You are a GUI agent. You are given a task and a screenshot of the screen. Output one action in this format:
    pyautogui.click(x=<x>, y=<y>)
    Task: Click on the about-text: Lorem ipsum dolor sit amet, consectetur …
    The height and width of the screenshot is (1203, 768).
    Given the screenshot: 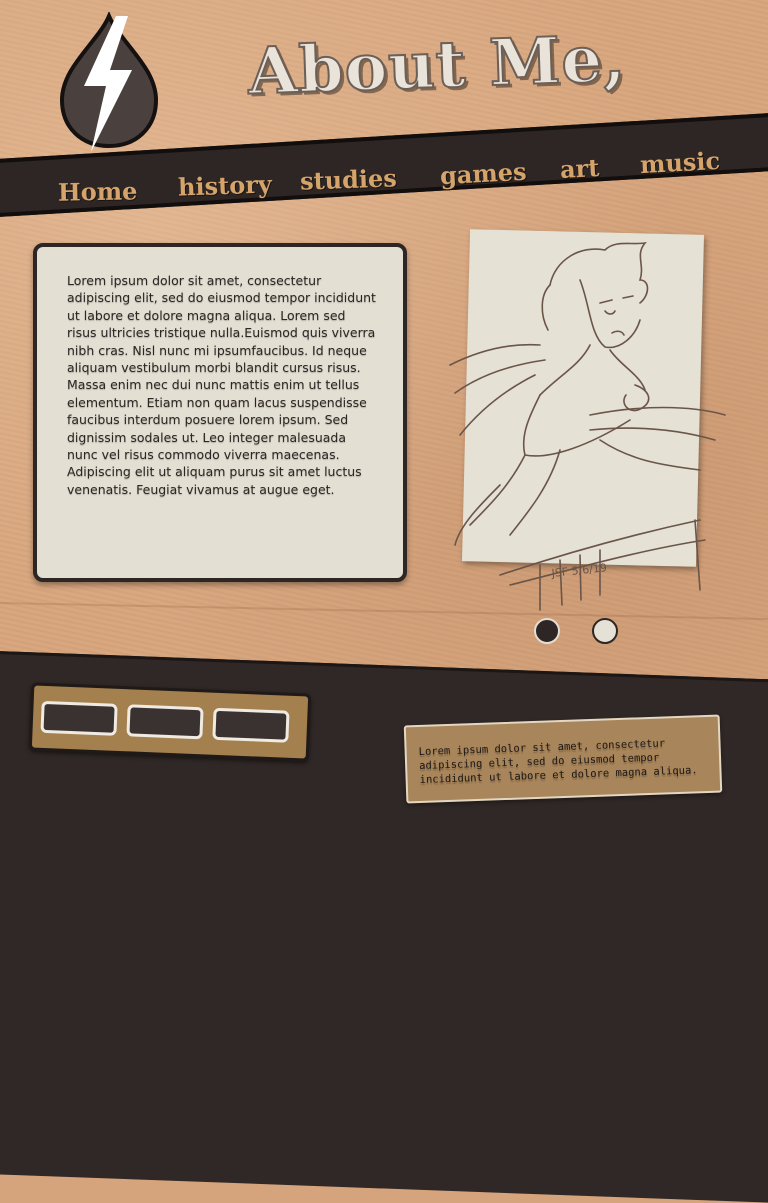 What is the action you would take?
    pyautogui.click(x=221, y=385)
    